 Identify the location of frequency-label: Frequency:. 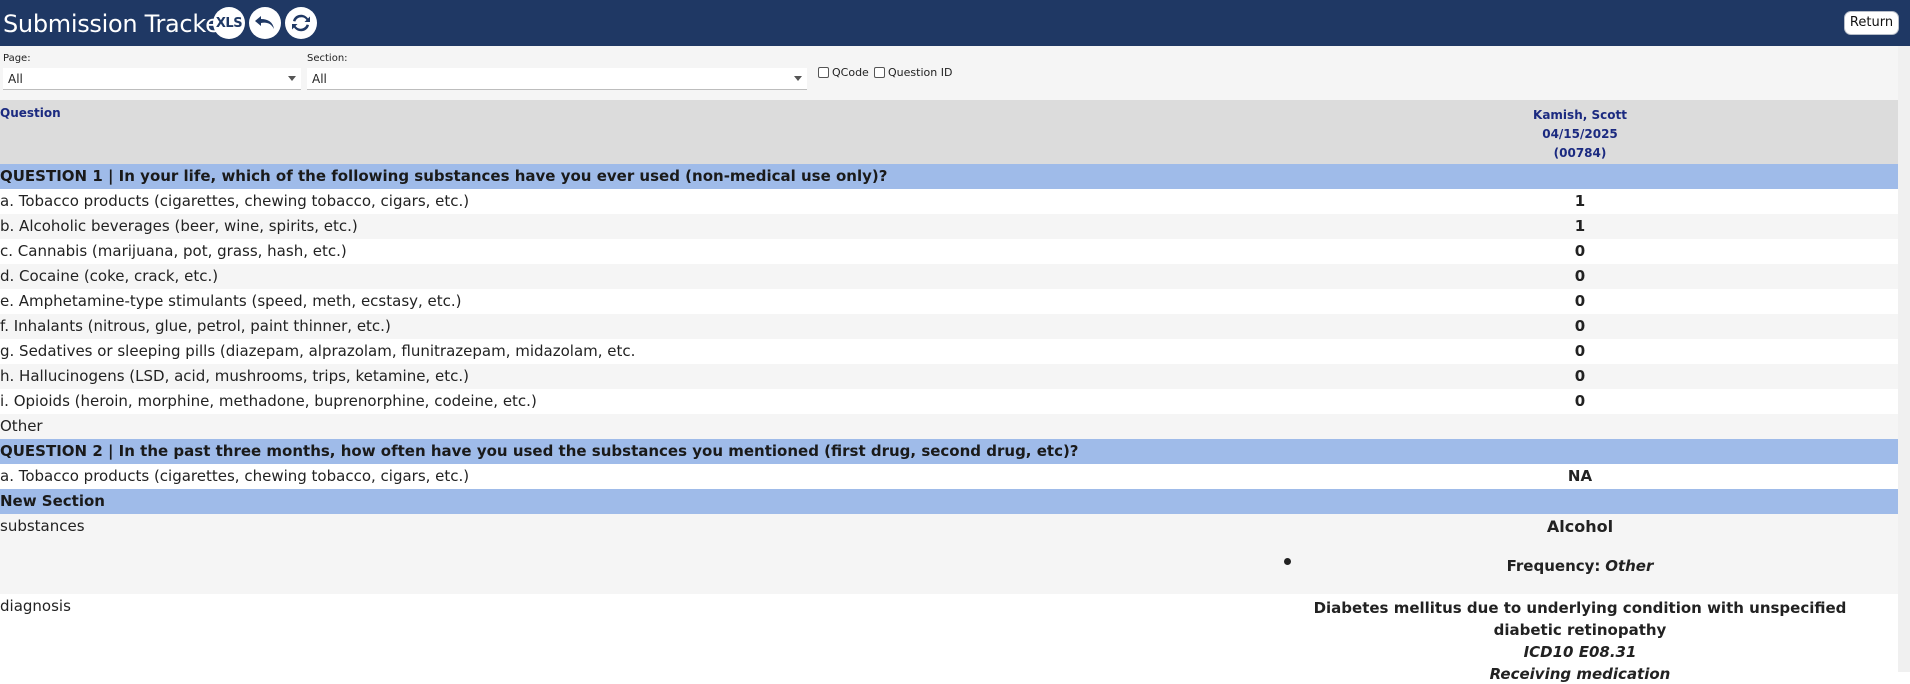
(1553, 566).